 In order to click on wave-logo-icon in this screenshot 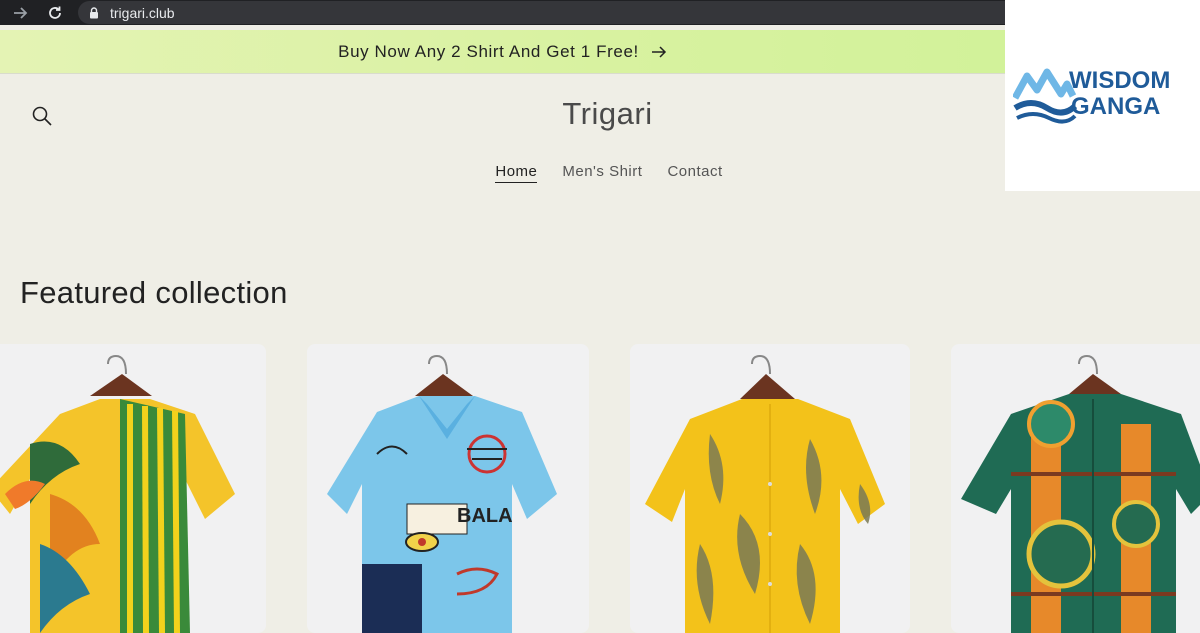, I will do `click(1044, 96)`.